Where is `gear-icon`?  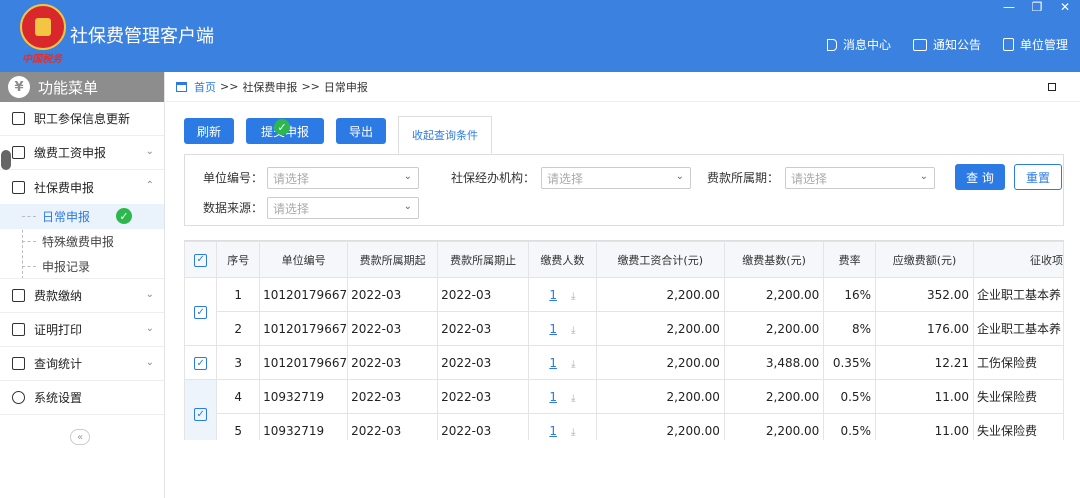
gear-icon is located at coordinates (18, 397).